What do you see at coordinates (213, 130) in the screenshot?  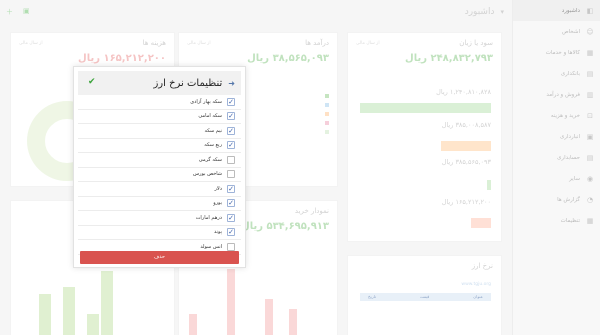 I see `currency-label: نیم سکه` at bounding box center [213, 130].